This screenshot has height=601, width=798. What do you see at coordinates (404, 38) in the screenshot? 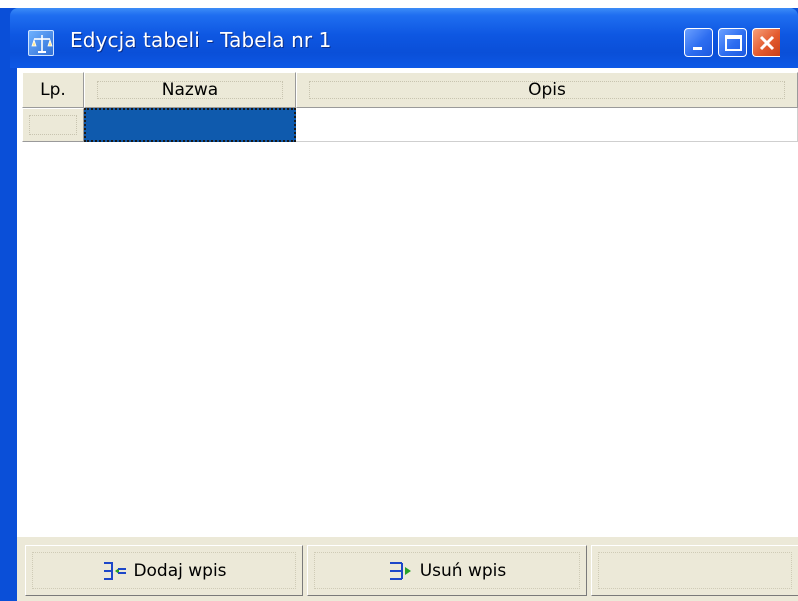
I see `title-bar: Edycja tabeli - Tabela nr 1` at bounding box center [404, 38].